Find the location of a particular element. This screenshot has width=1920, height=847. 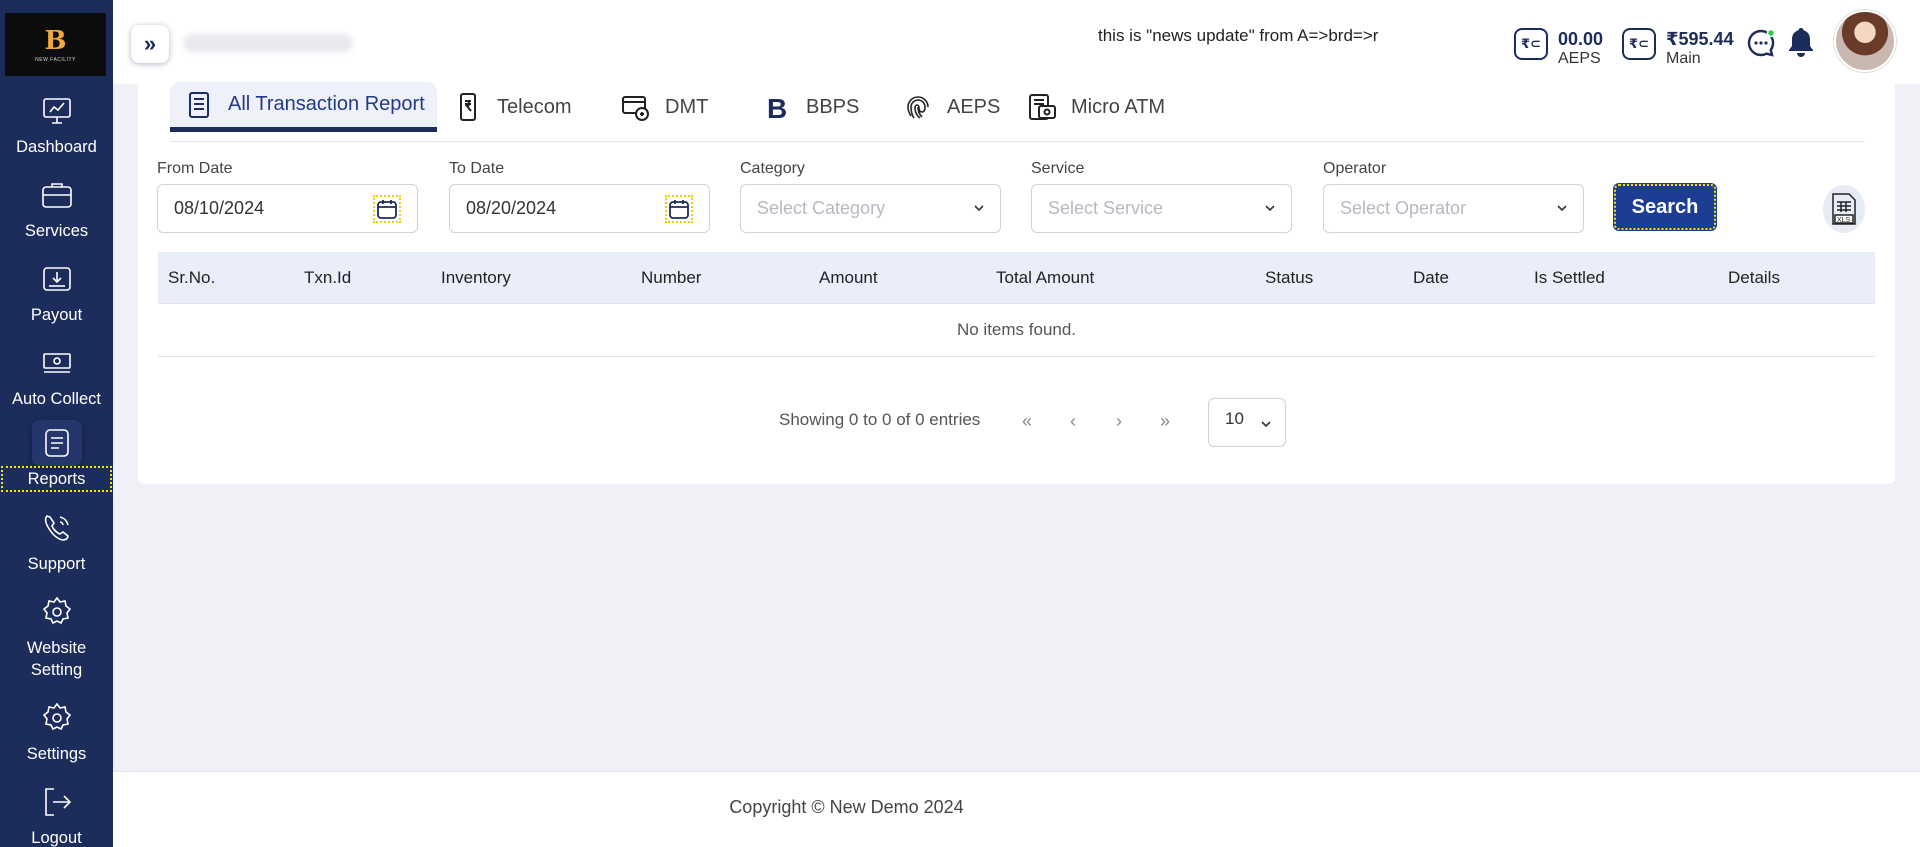

tab-label: All Transaction Report is located at coordinates (326, 104).